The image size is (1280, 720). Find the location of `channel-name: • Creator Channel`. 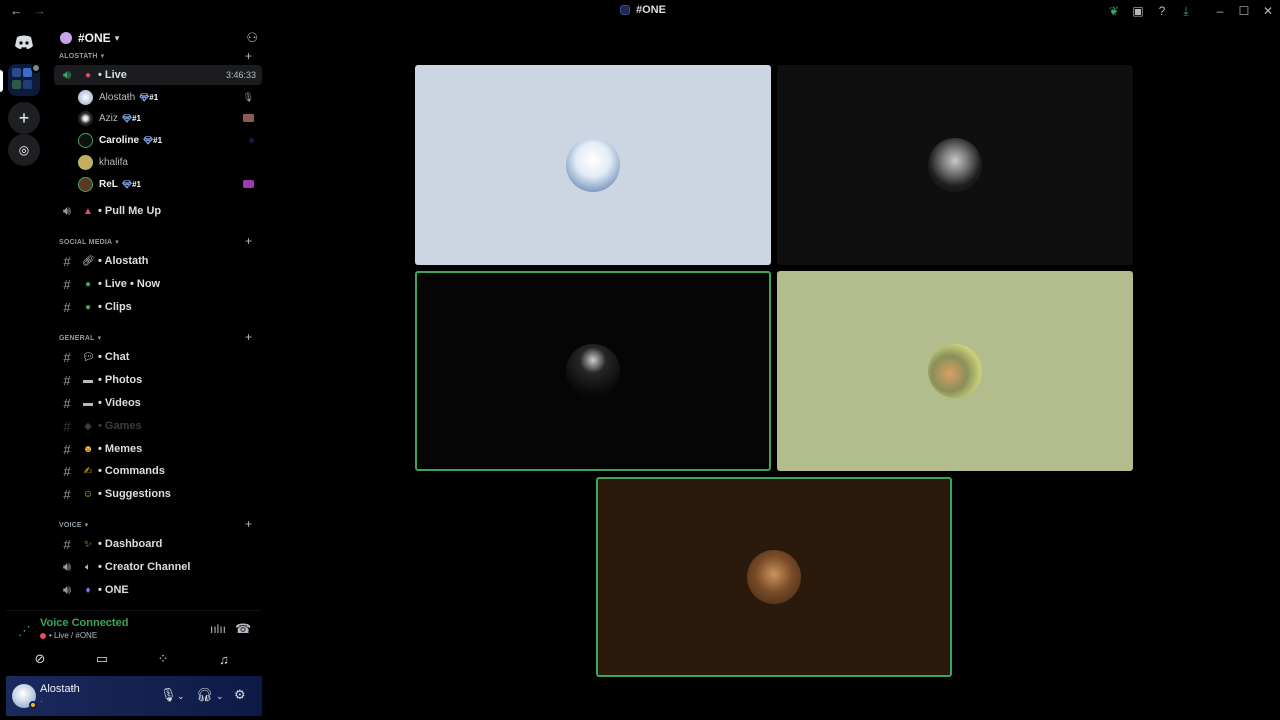

channel-name: • Creator Channel is located at coordinates (144, 567).